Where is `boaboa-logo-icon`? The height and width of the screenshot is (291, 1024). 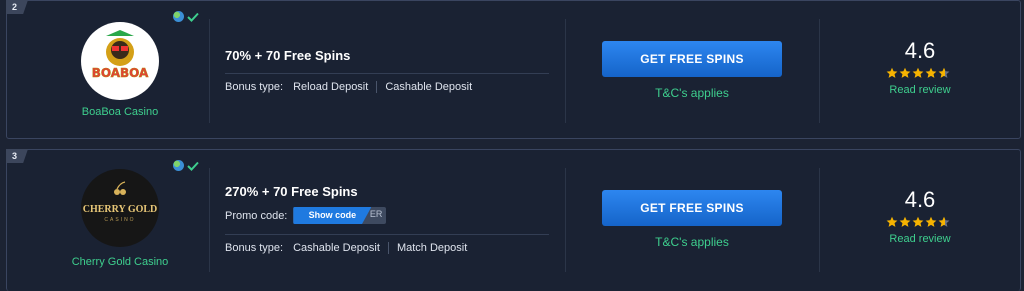 boaboa-logo-icon is located at coordinates (120, 48).